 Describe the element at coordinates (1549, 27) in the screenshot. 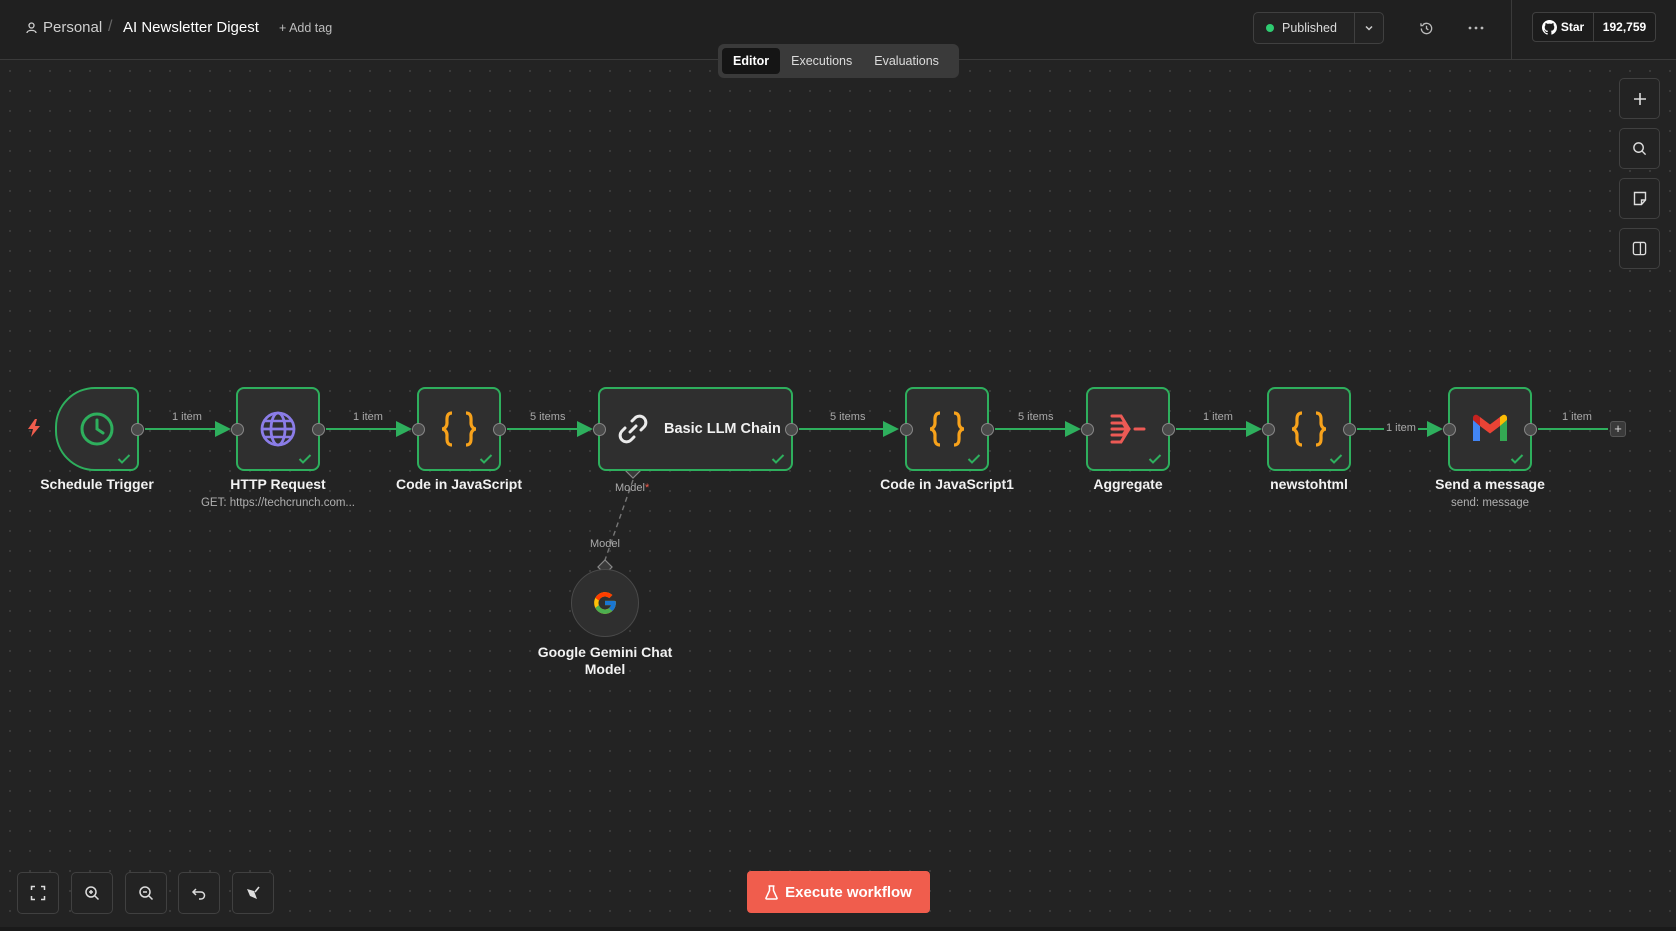

I see `github-icon` at that location.